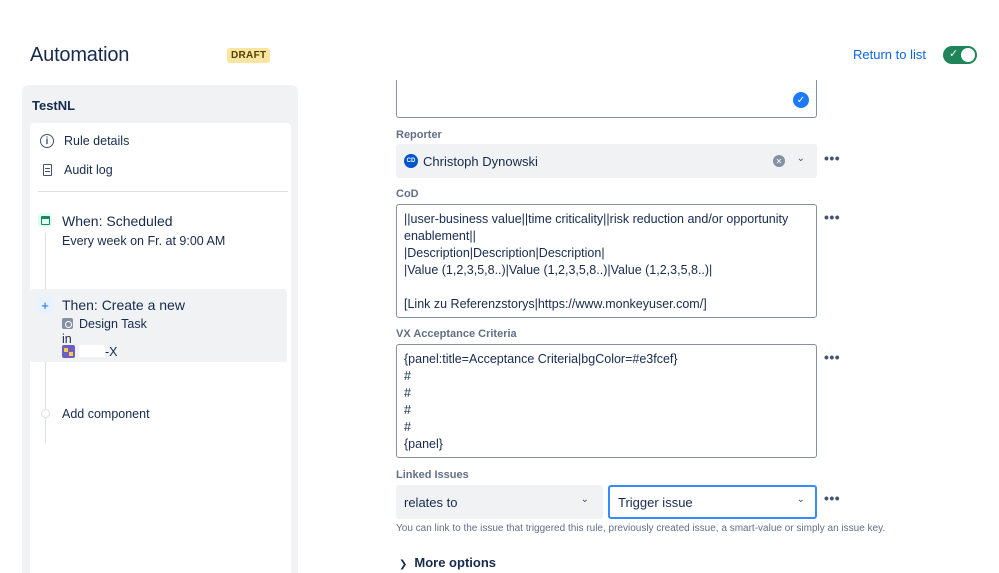 Image resolution: width=999 pixels, height=573 pixels. Describe the element at coordinates (655, 502) in the screenshot. I see `linked-issue-value: Trigger issue` at that location.